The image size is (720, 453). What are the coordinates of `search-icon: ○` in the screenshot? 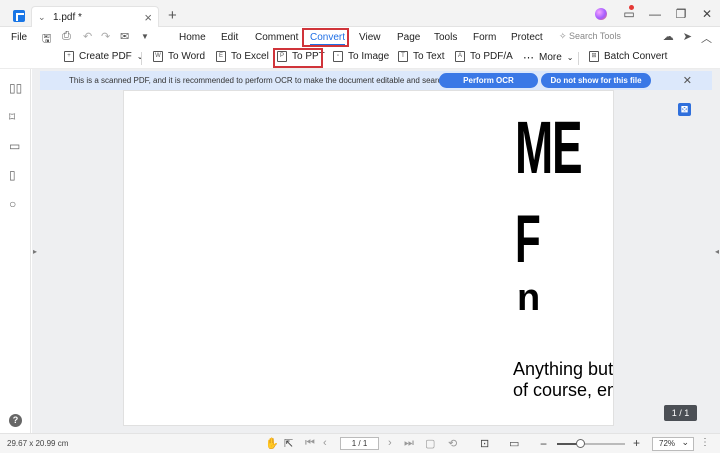 It's located at (12, 204).